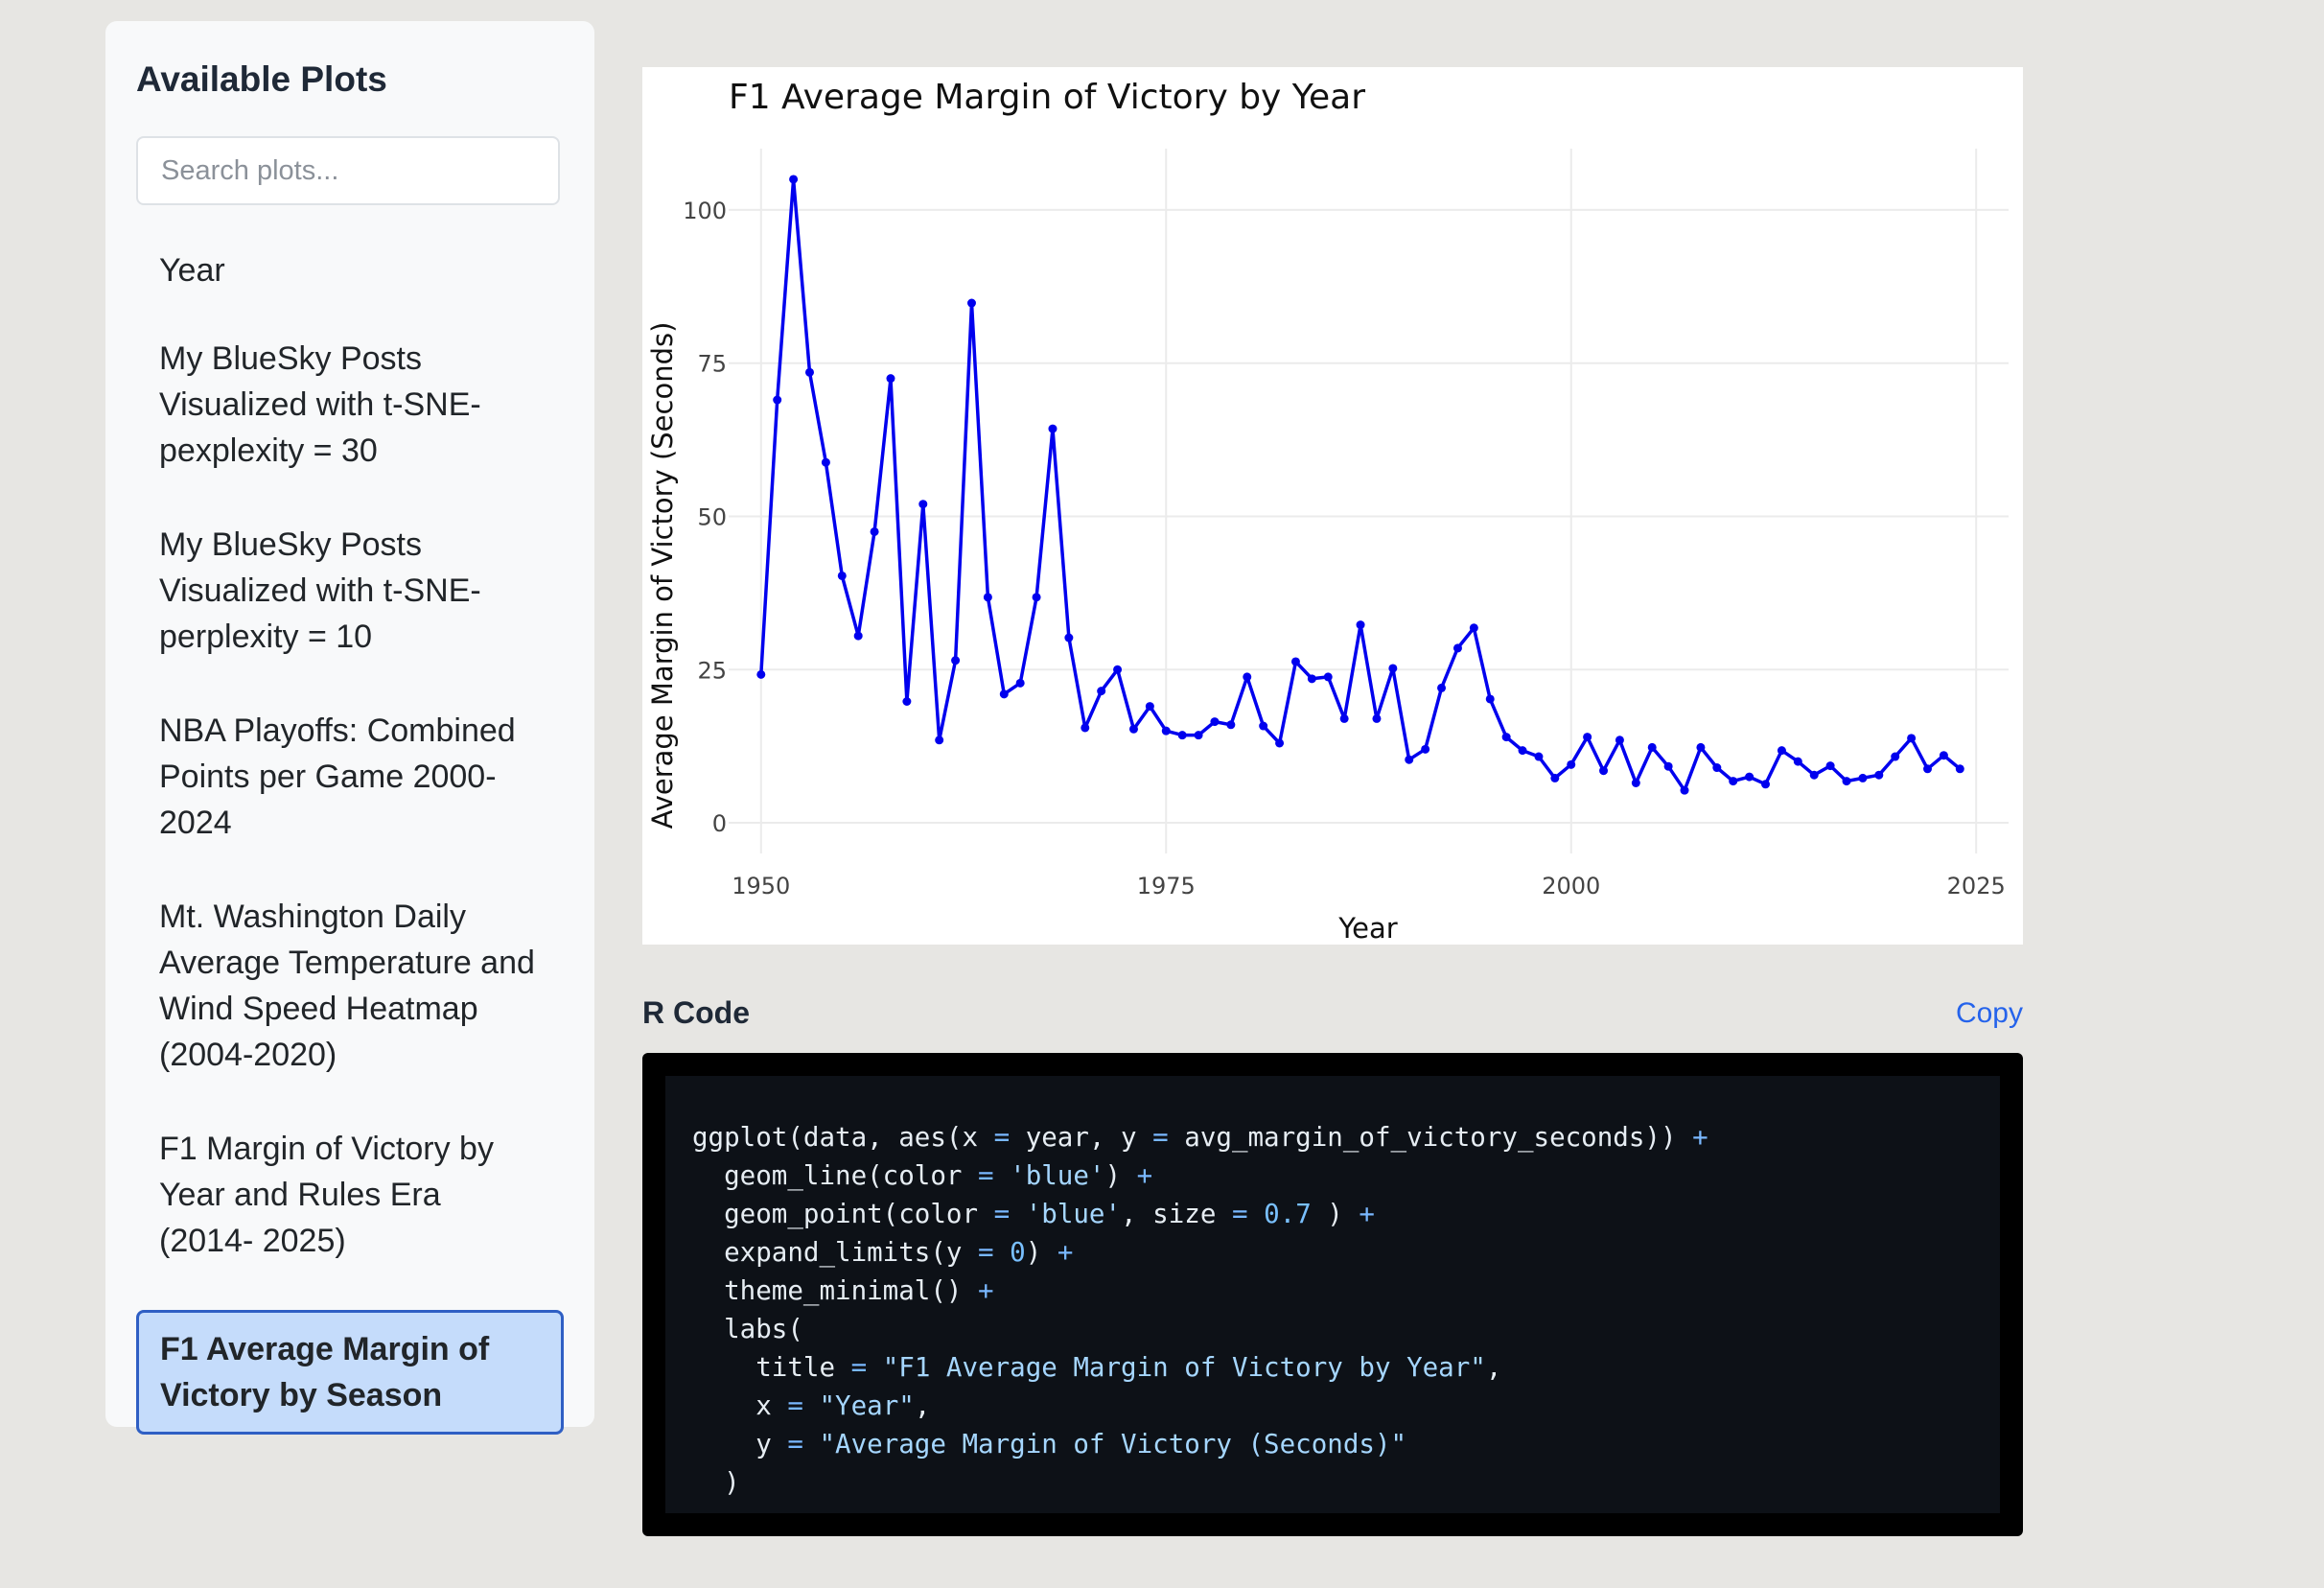 The height and width of the screenshot is (1588, 2324). Describe the element at coordinates (747, 1329) in the screenshot. I see `code-token: labs(` at that location.